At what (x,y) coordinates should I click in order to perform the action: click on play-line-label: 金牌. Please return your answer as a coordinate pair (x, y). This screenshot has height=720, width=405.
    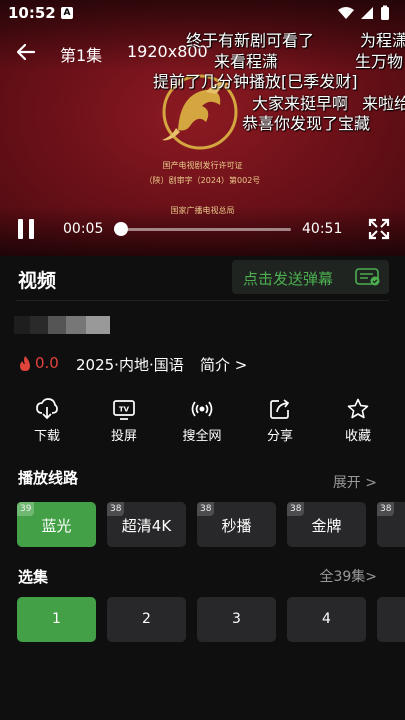
    Looking at the image, I should click on (326, 526).